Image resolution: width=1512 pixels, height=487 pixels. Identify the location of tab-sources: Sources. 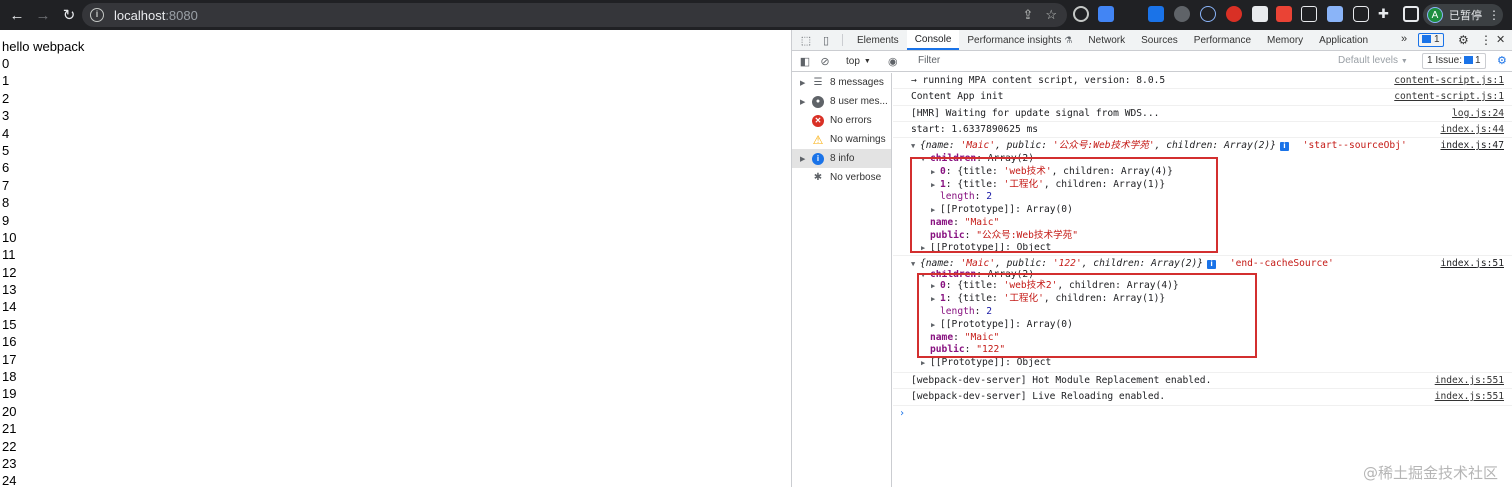
(1159, 40).